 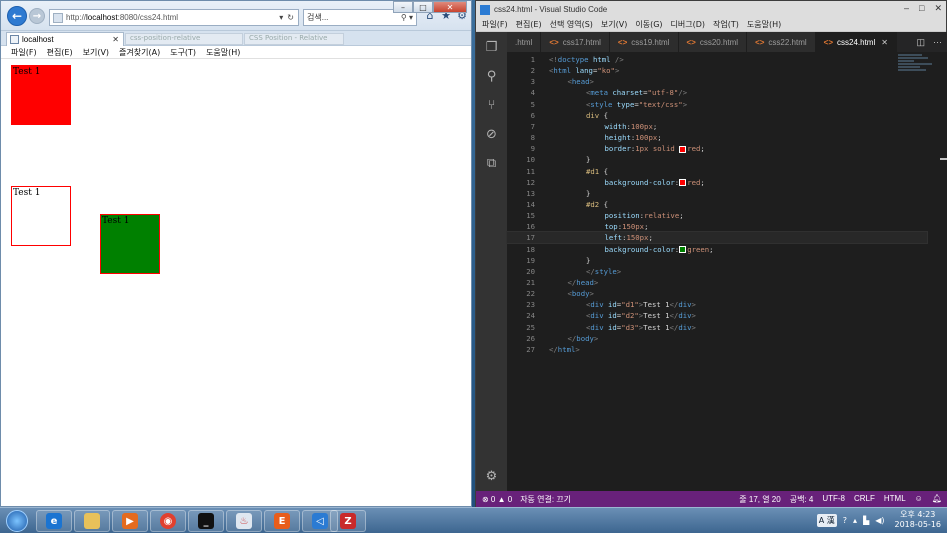 What do you see at coordinates (65, 39) in the screenshot?
I see `tab-localhost: localhost ✕` at bounding box center [65, 39].